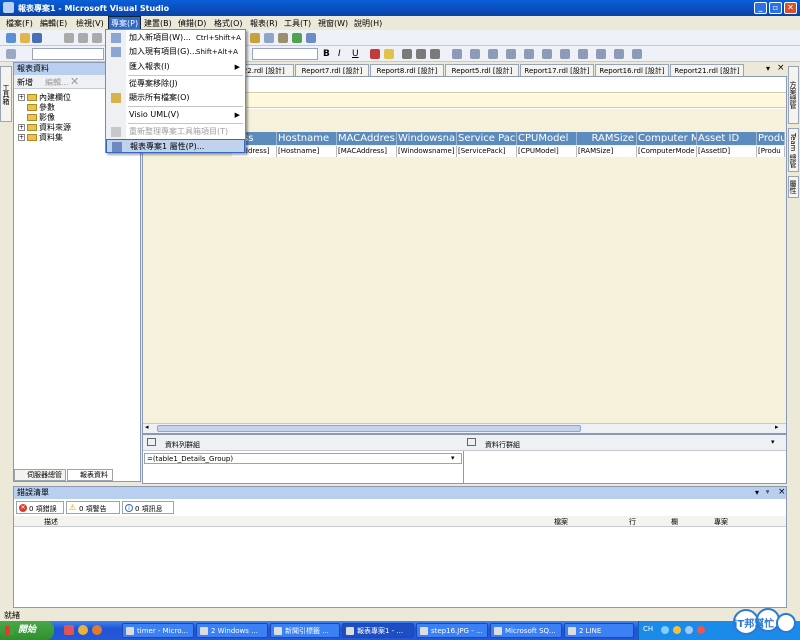  What do you see at coordinates (175, 115) in the screenshot?
I see `menu-item-visio-uml: Visio UML(V) ▶` at bounding box center [175, 115].